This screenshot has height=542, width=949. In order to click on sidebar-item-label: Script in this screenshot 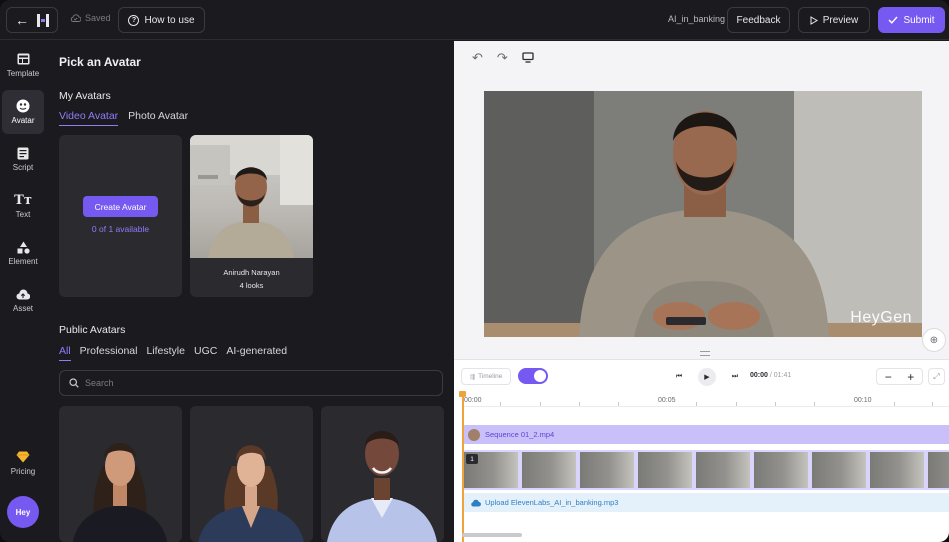, I will do `click(23, 167)`.